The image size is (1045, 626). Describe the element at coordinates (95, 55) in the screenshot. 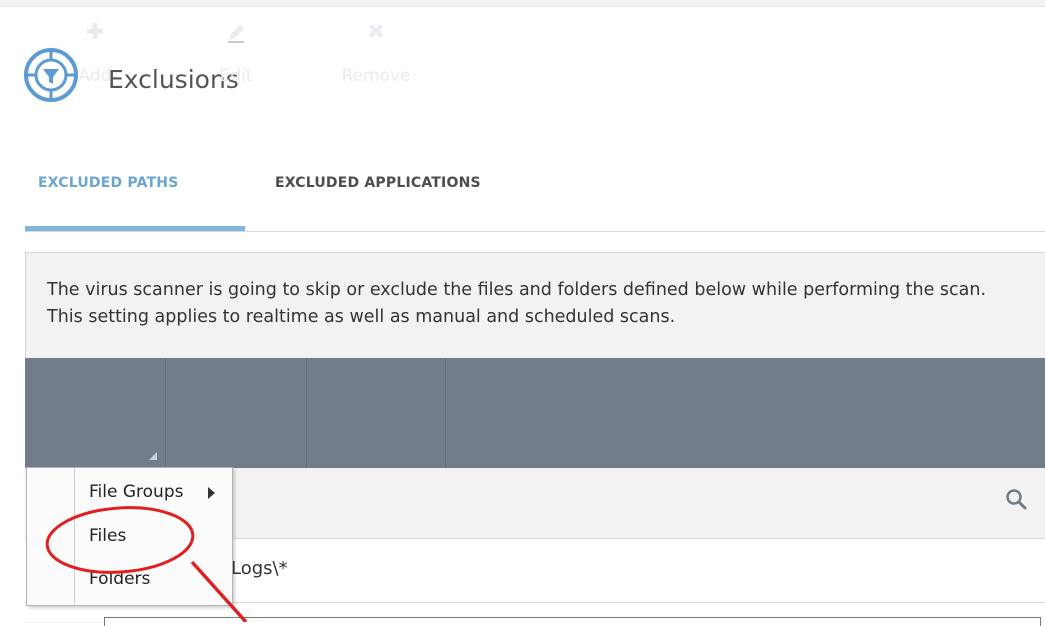

I see `add-button: Add` at that location.